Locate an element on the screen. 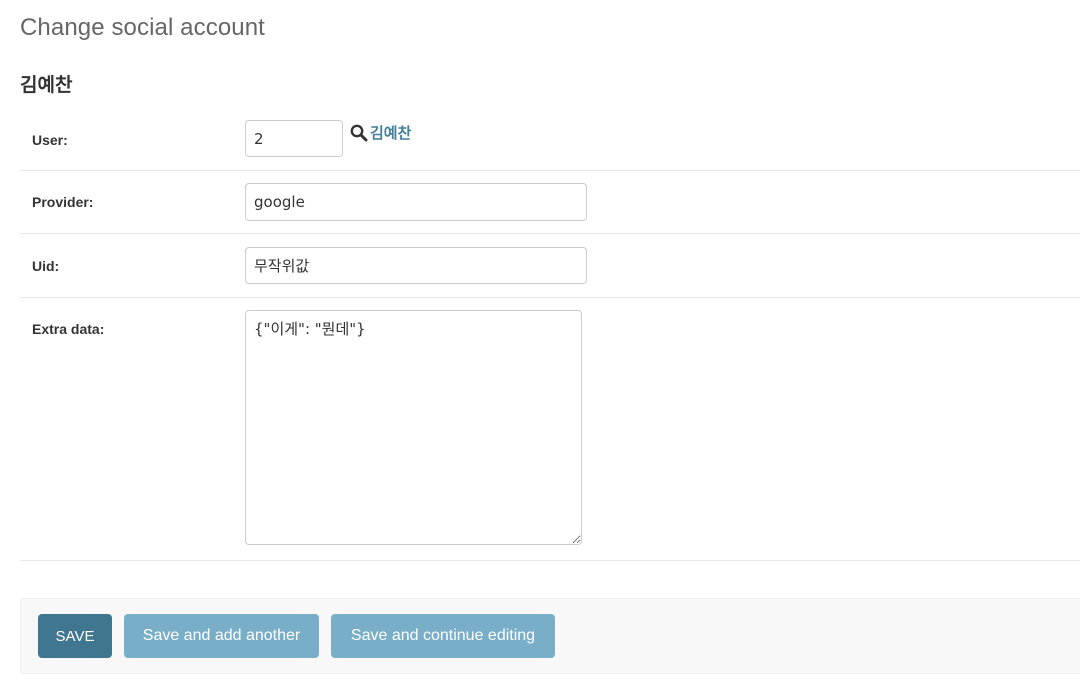  form-row-uid: Uid: is located at coordinates (550, 266).